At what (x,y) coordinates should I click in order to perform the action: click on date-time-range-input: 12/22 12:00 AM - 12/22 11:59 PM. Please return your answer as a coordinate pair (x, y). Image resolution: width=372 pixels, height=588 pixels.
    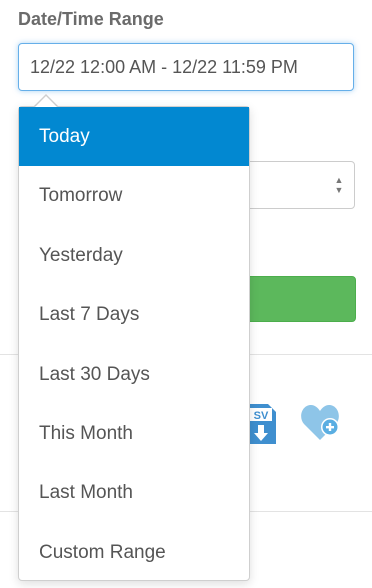
    Looking at the image, I should click on (186, 67).